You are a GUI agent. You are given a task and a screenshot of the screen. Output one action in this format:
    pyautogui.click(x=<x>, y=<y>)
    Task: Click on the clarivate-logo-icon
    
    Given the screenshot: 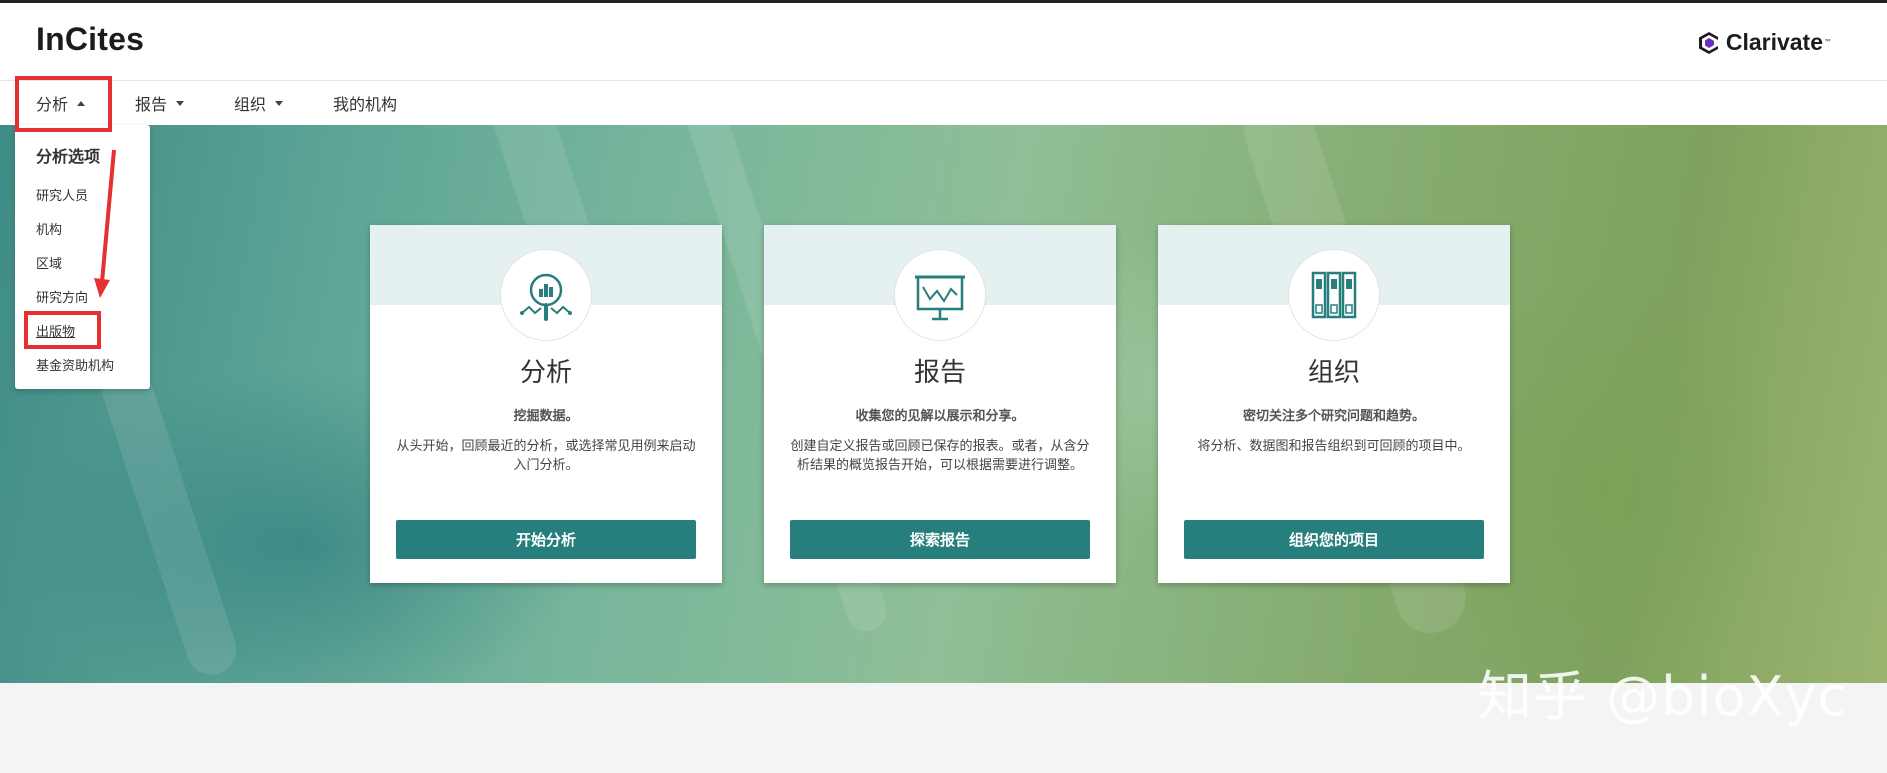 What is the action you would take?
    pyautogui.click(x=1708, y=42)
    